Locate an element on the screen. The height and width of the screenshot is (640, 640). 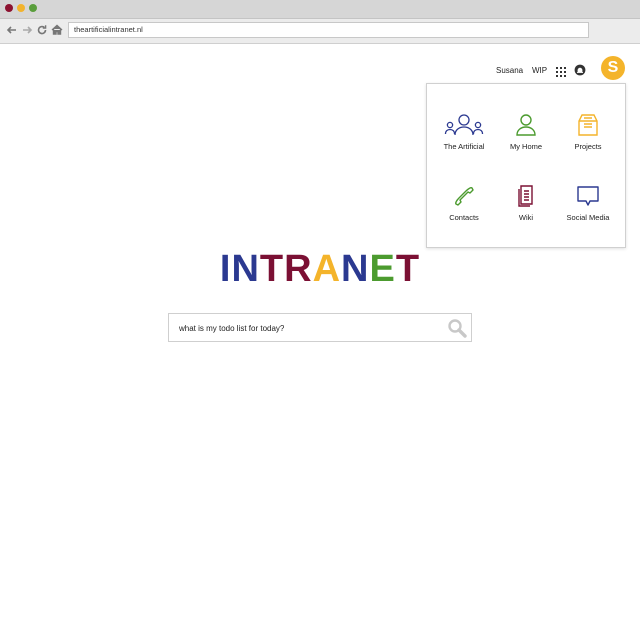
notification-icon is located at coordinates (580, 69).